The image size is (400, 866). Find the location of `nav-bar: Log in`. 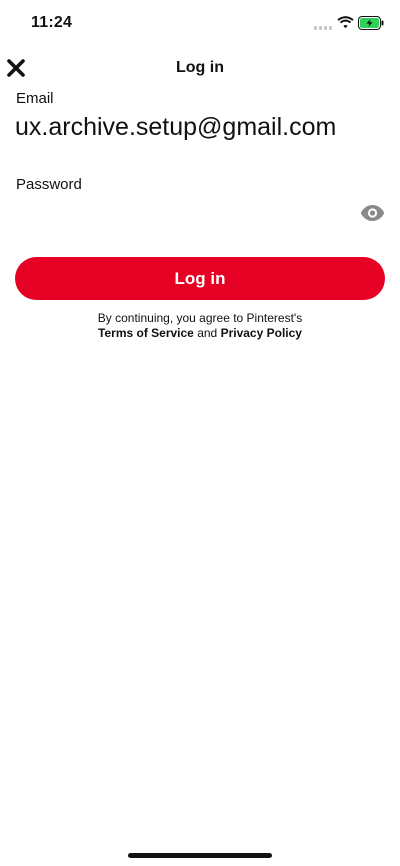

nav-bar: Log in is located at coordinates (200, 69).